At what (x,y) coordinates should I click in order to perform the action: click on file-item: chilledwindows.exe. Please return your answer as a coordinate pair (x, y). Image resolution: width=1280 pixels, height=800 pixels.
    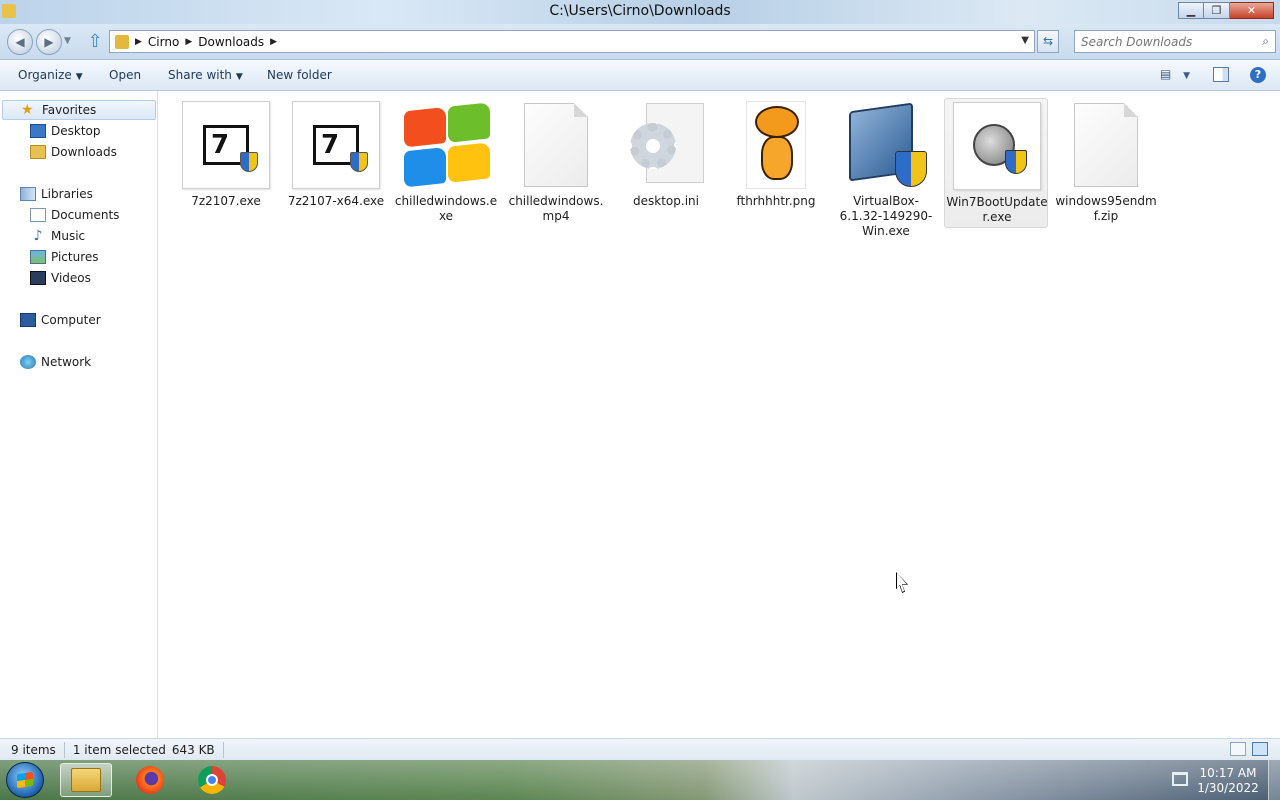
    Looking at the image, I should click on (446, 163).